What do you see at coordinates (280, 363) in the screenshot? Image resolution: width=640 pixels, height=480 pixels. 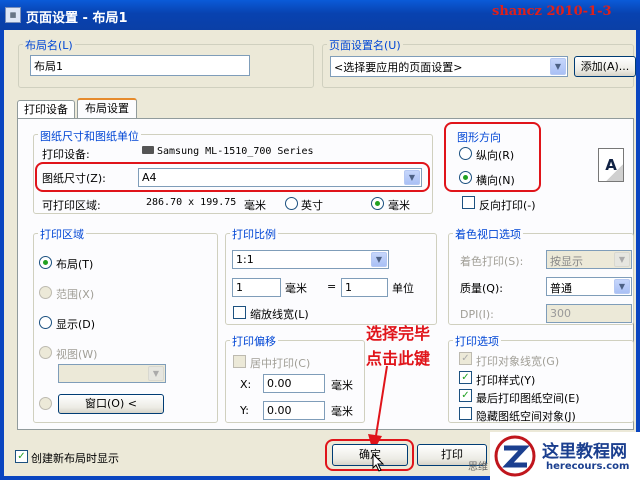 I see `center-plot-label: 居中打印(C)` at bounding box center [280, 363].